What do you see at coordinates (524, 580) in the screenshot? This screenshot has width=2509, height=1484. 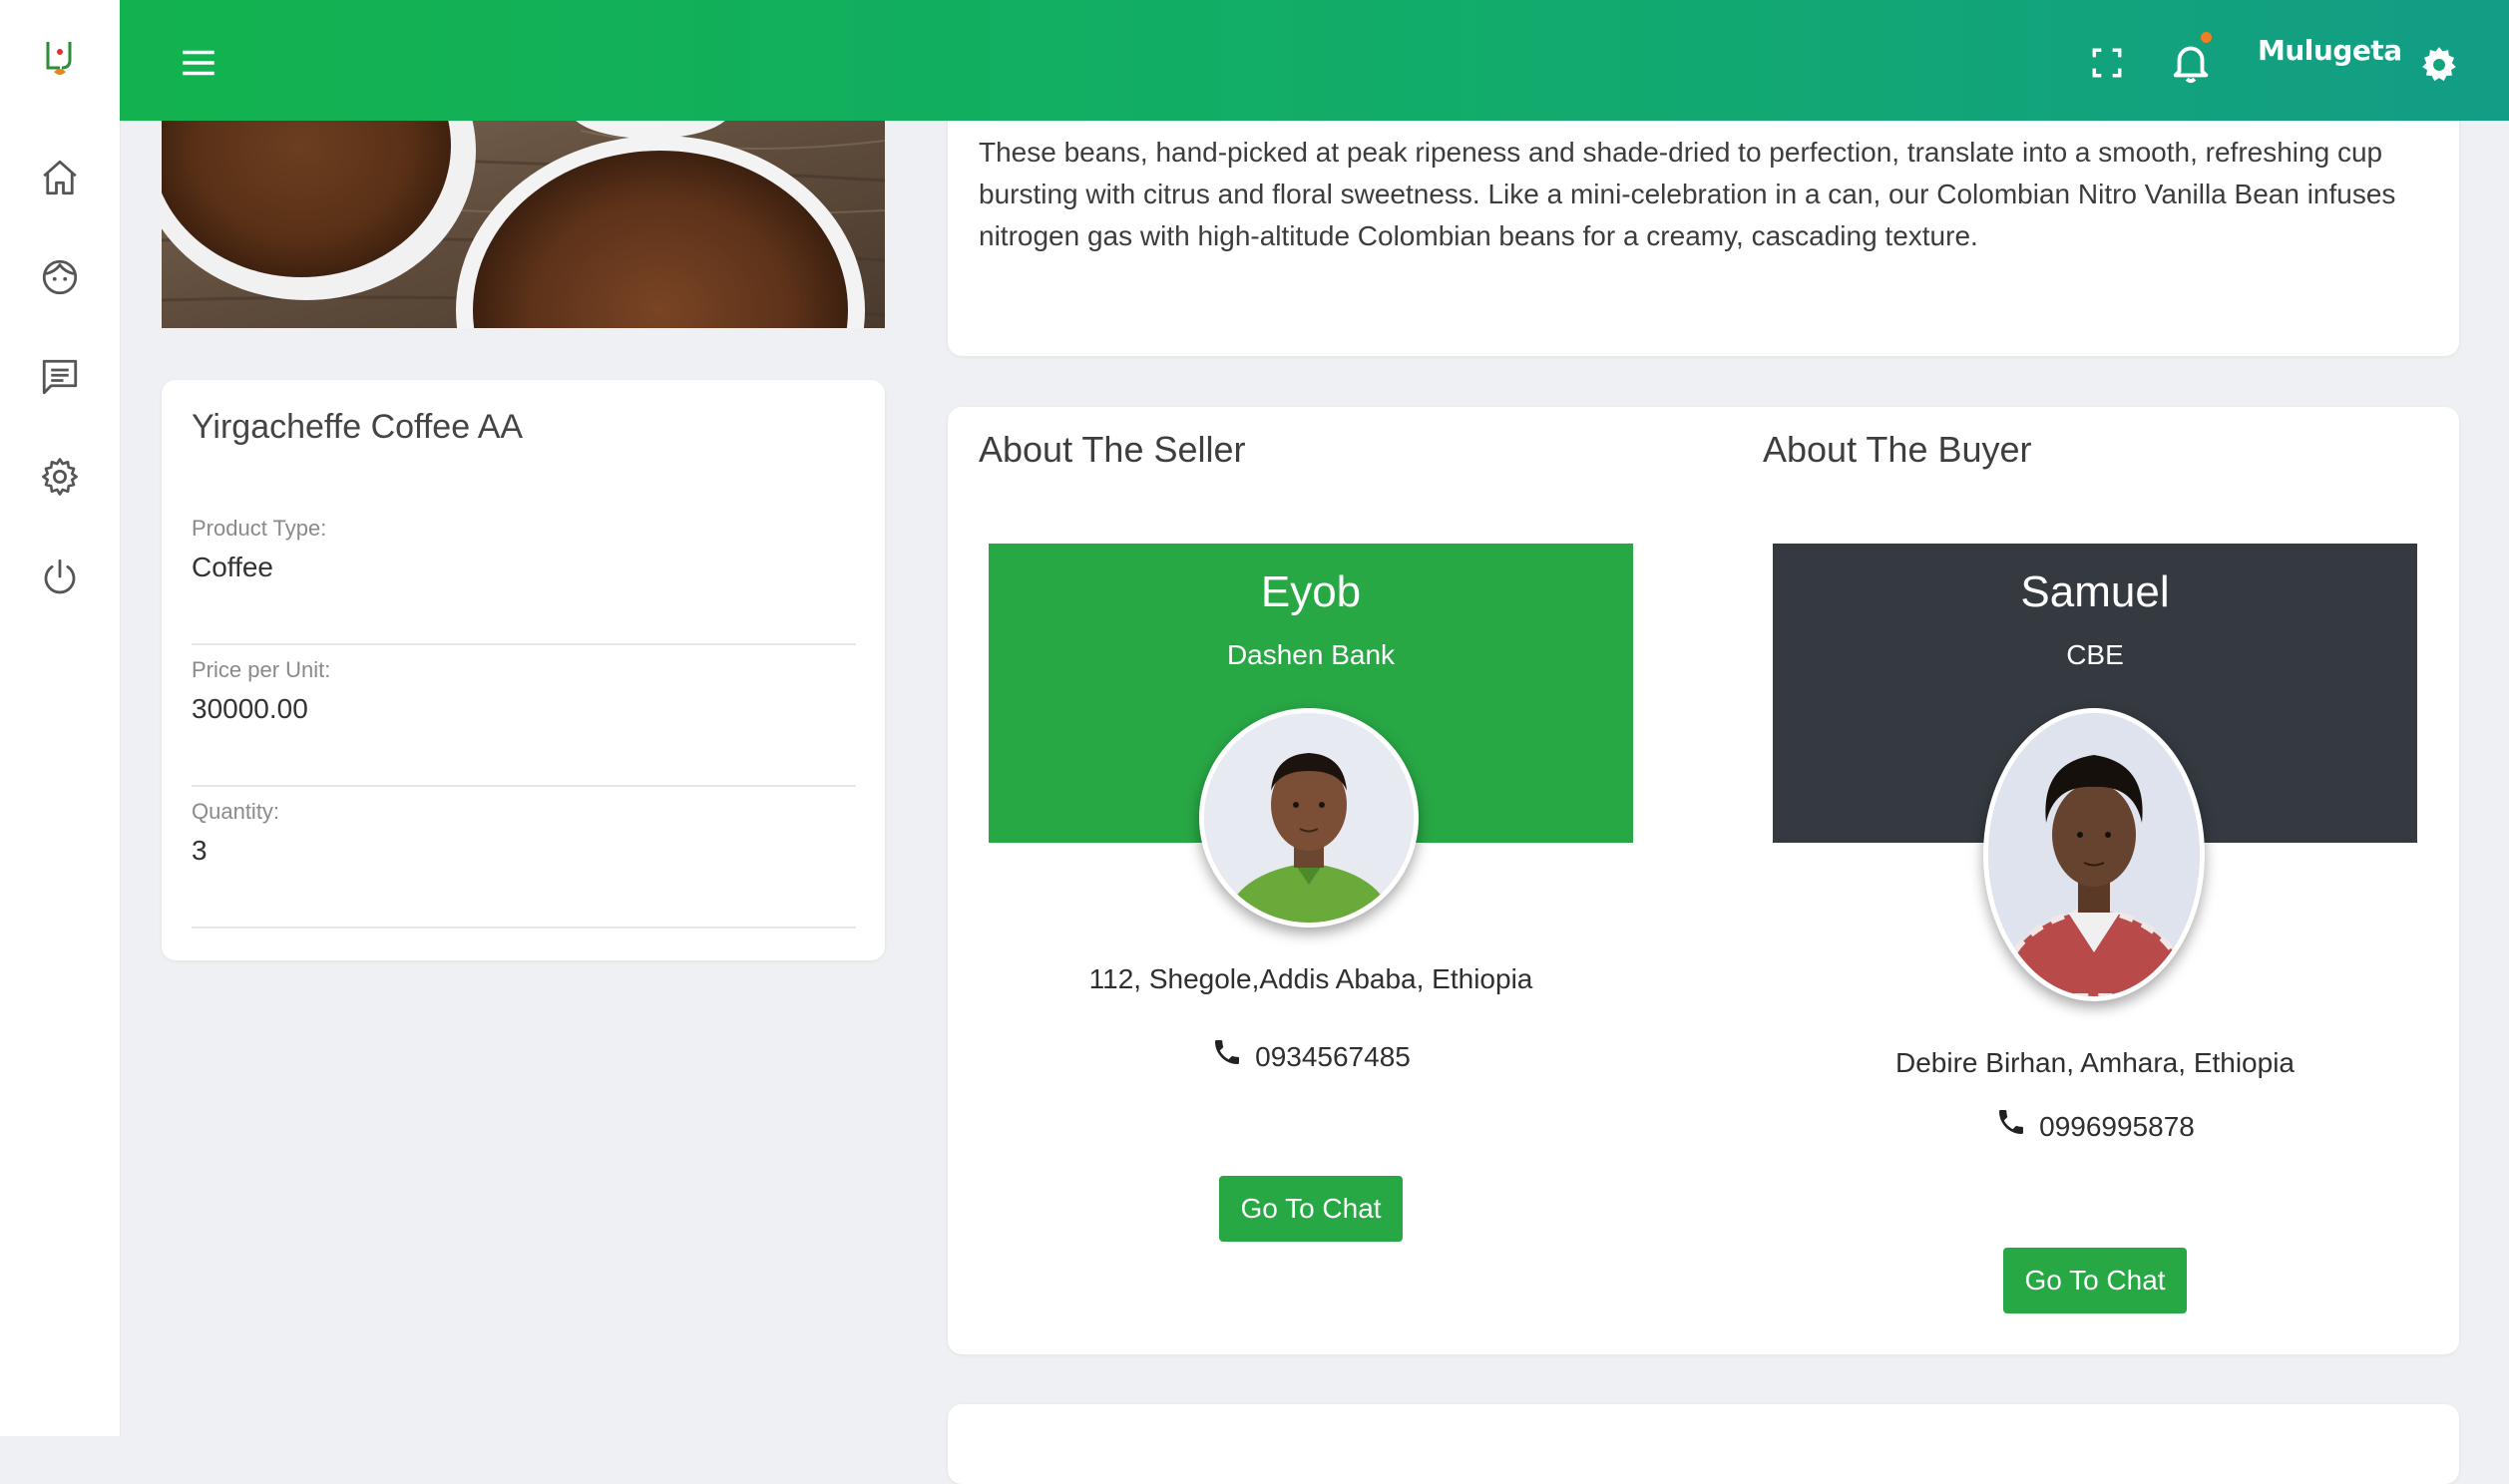 I see `product-type-field: Product Type: Coffee` at bounding box center [524, 580].